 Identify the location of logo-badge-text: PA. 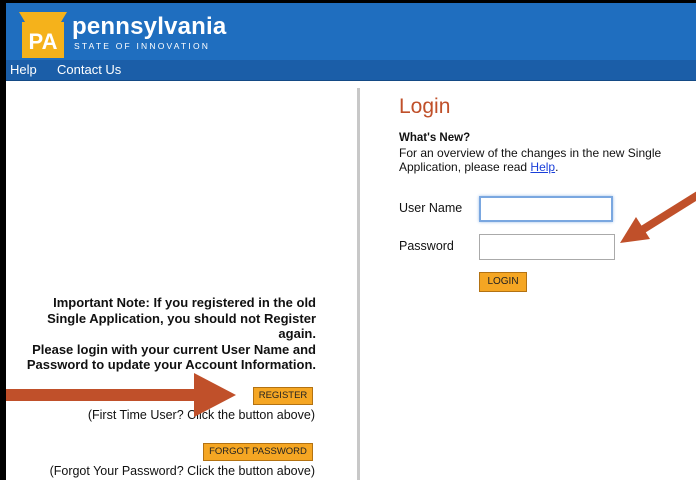
(43, 41).